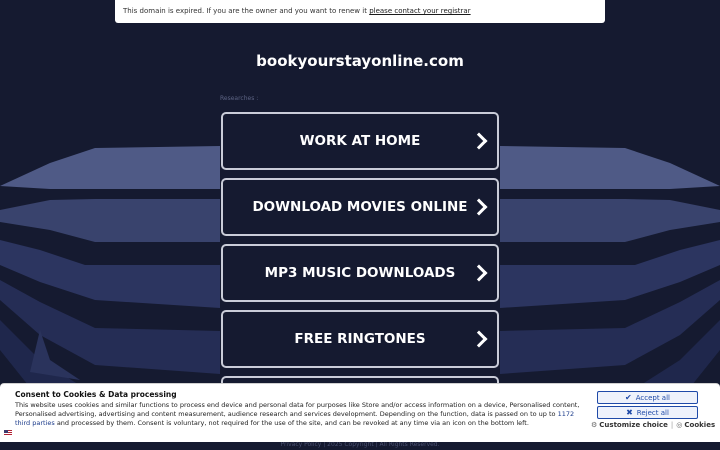 The image size is (720, 450). Describe the element at coordinates (699, 425) in the screenshot. I see `cookies-link: Cookies` at that location.